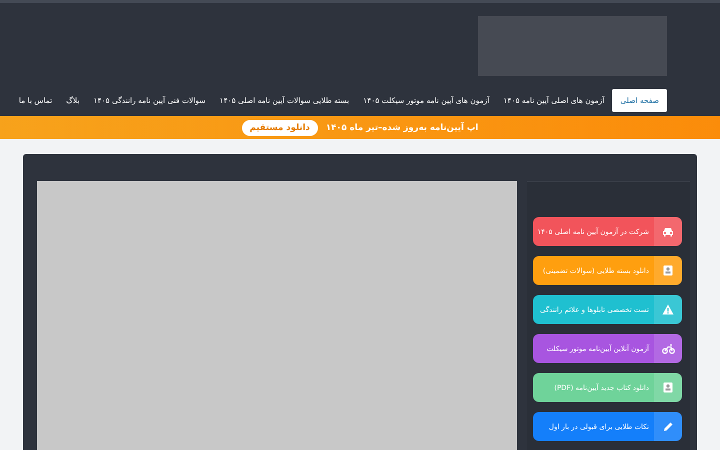 The height and width of the screenshot is (450, 720). I want to click on motorcycle-icon, so click(668, 349).